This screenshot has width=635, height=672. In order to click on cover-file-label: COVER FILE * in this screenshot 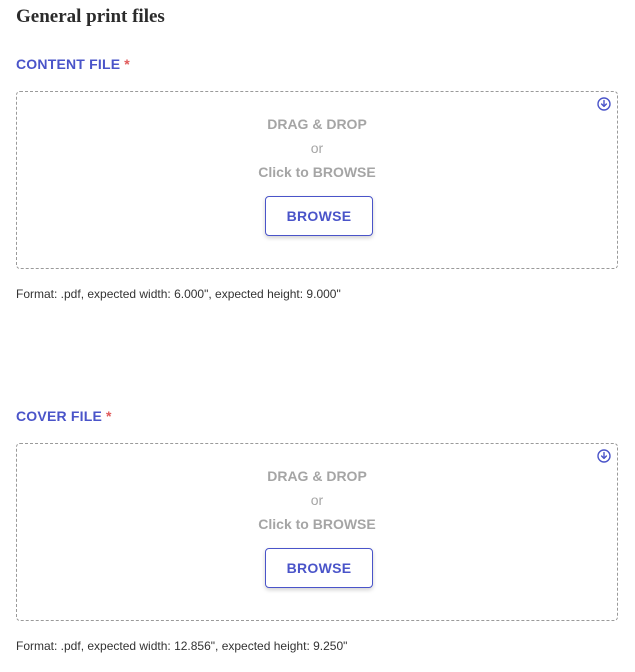, I will do `click(318, 416)`.